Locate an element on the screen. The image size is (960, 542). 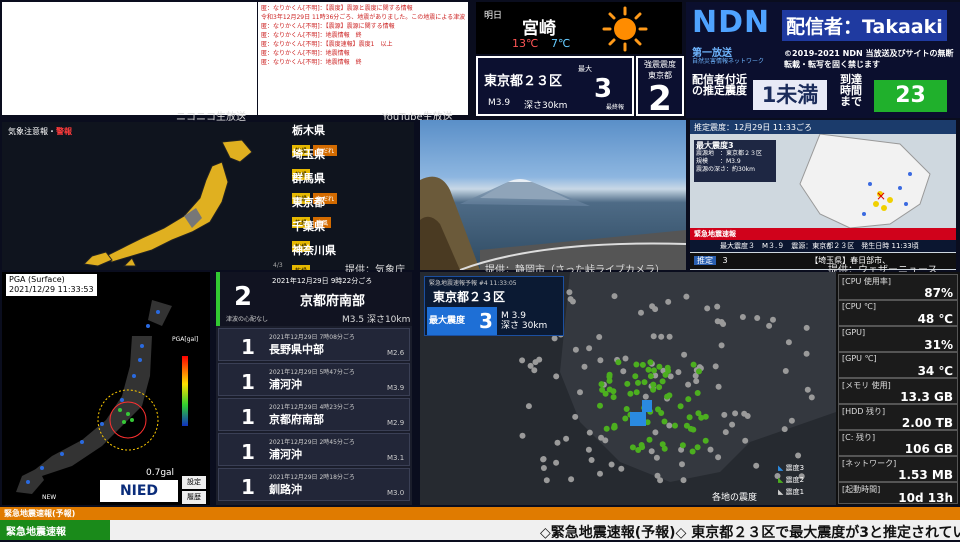
niconico-caption: ニコニコ生放送 is located at coordinates (211, 117).